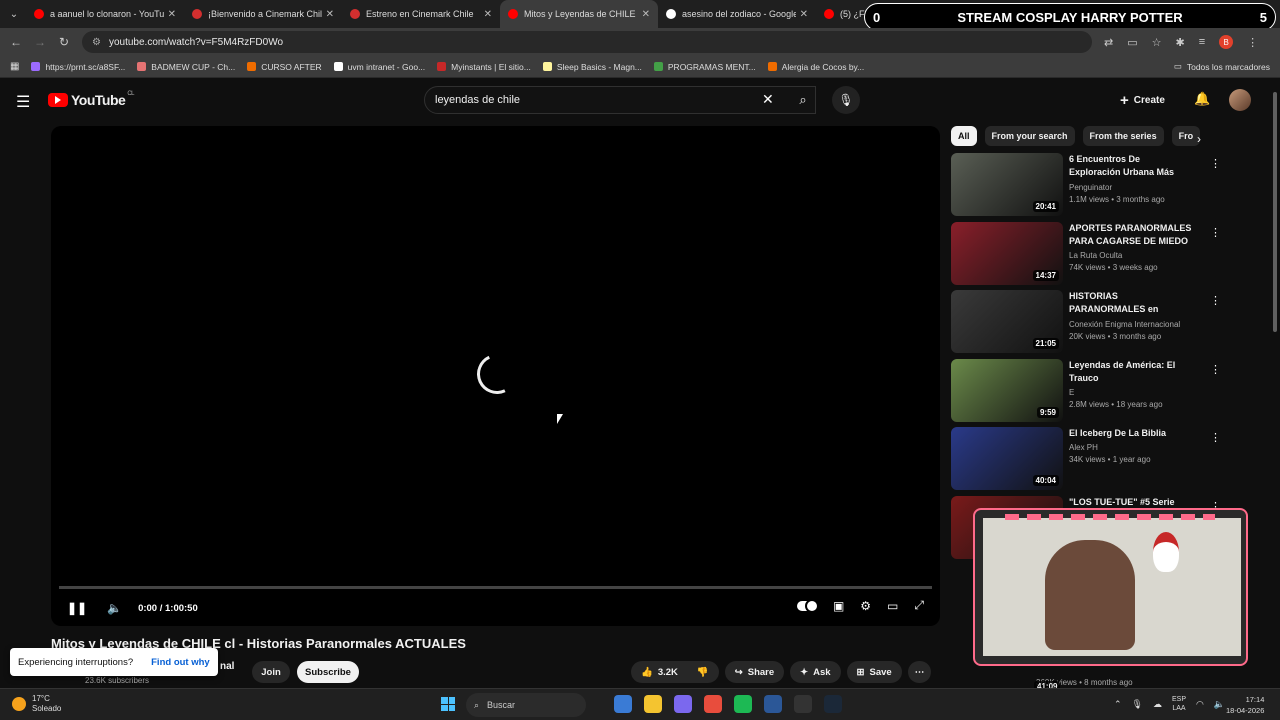 The width and height of the screenshot is (1280, 720). What do you see at coordinates (1202, 99) in the screenshot?
I see `notifications-icon: 🔔` at bounding box center [1202, 99].